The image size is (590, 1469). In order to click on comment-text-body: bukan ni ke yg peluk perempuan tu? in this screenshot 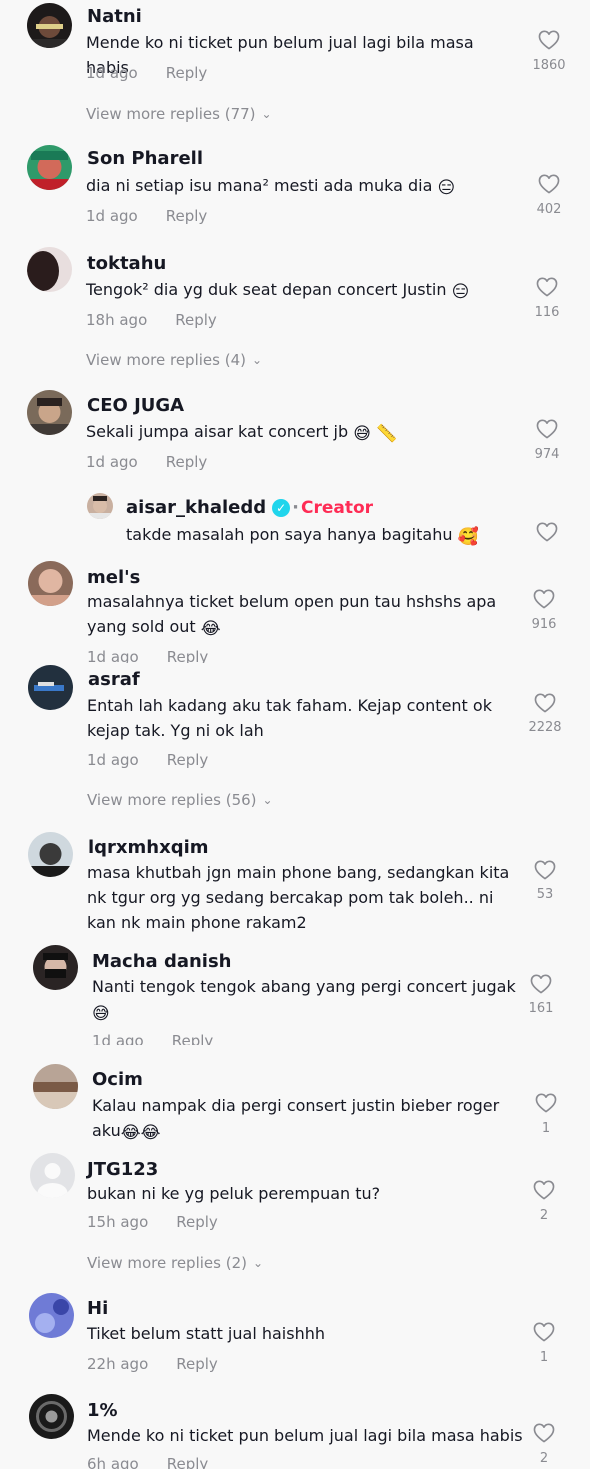, I will do `click(234, 1193)`.